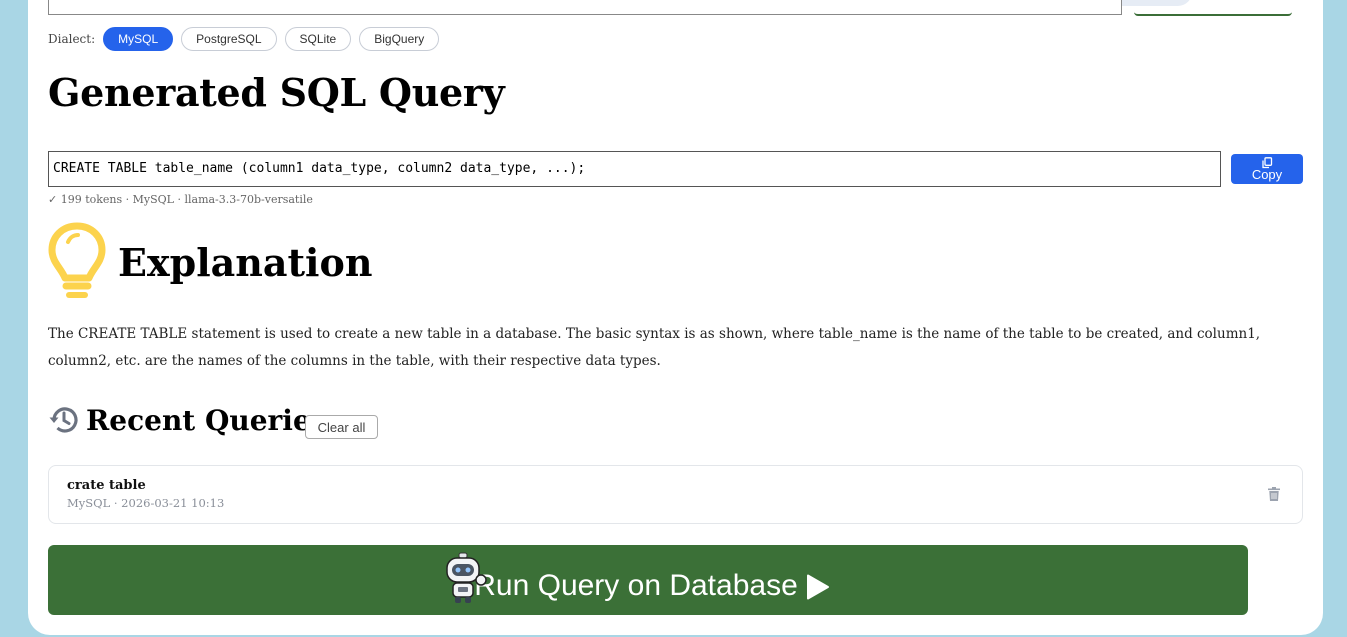  Describe the element at coordinates (1274, 494) in the screenshot. I see `trash-icon` at that location.